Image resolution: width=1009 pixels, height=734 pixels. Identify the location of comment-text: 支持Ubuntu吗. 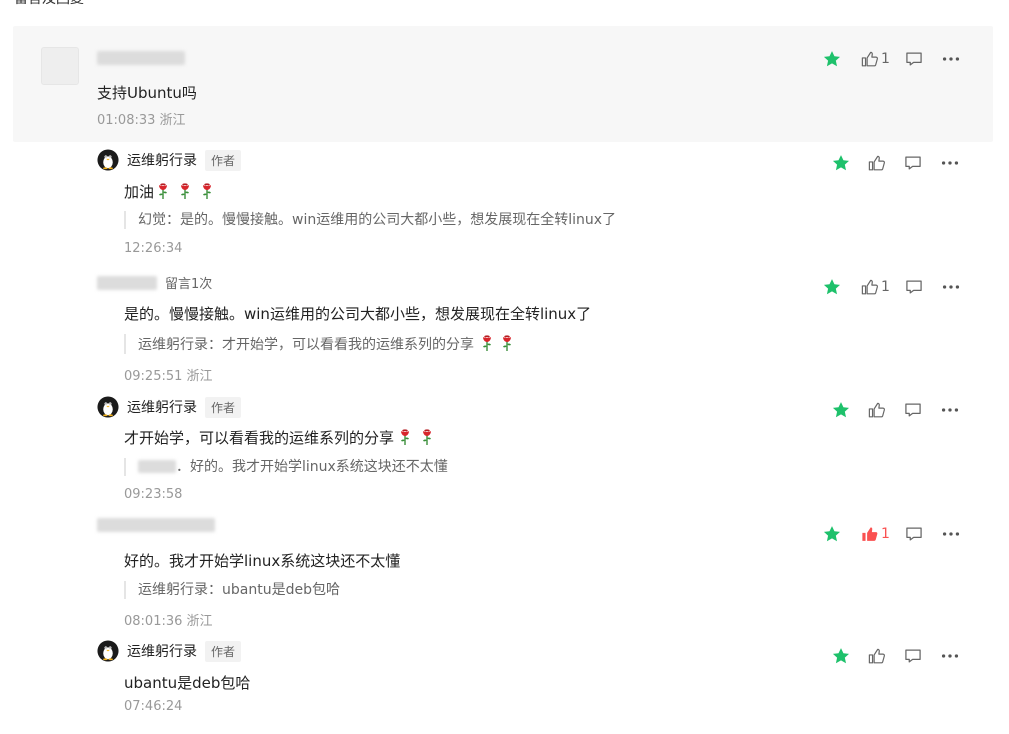
(147, 93).